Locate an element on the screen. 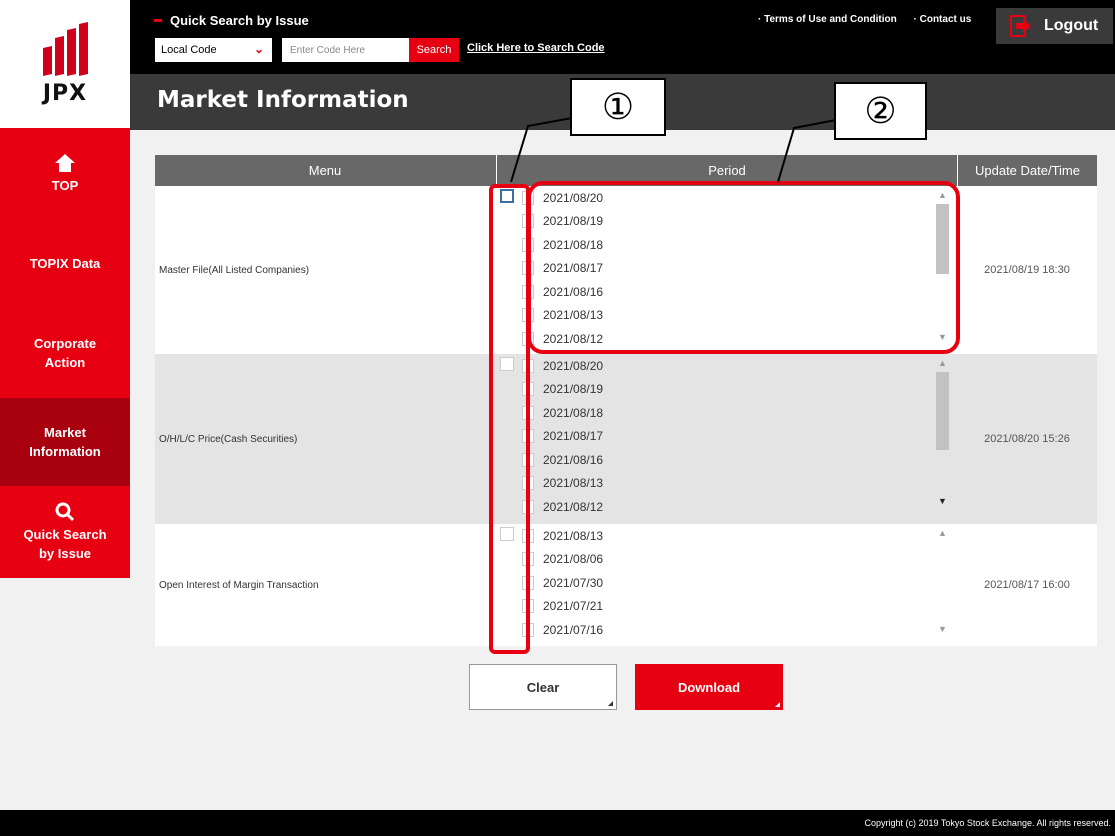 The height and width of the screenshot is (836, 1115). code-type-select: Local Code ⌄ is located at coordinates (213, 50).